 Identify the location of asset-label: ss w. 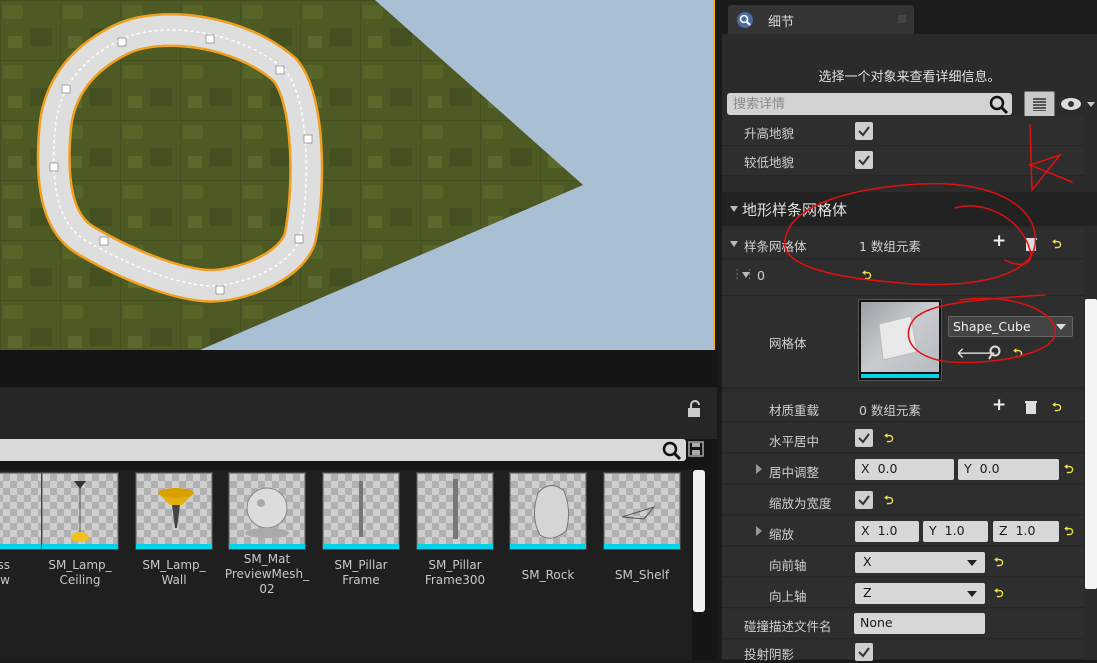
(5, 572).